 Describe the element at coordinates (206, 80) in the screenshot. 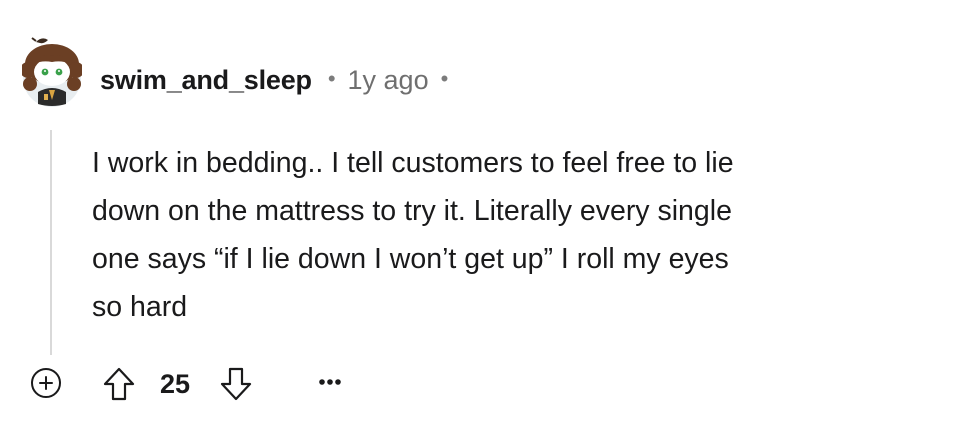

I see `username-link: swim_and_sleep` at that location.